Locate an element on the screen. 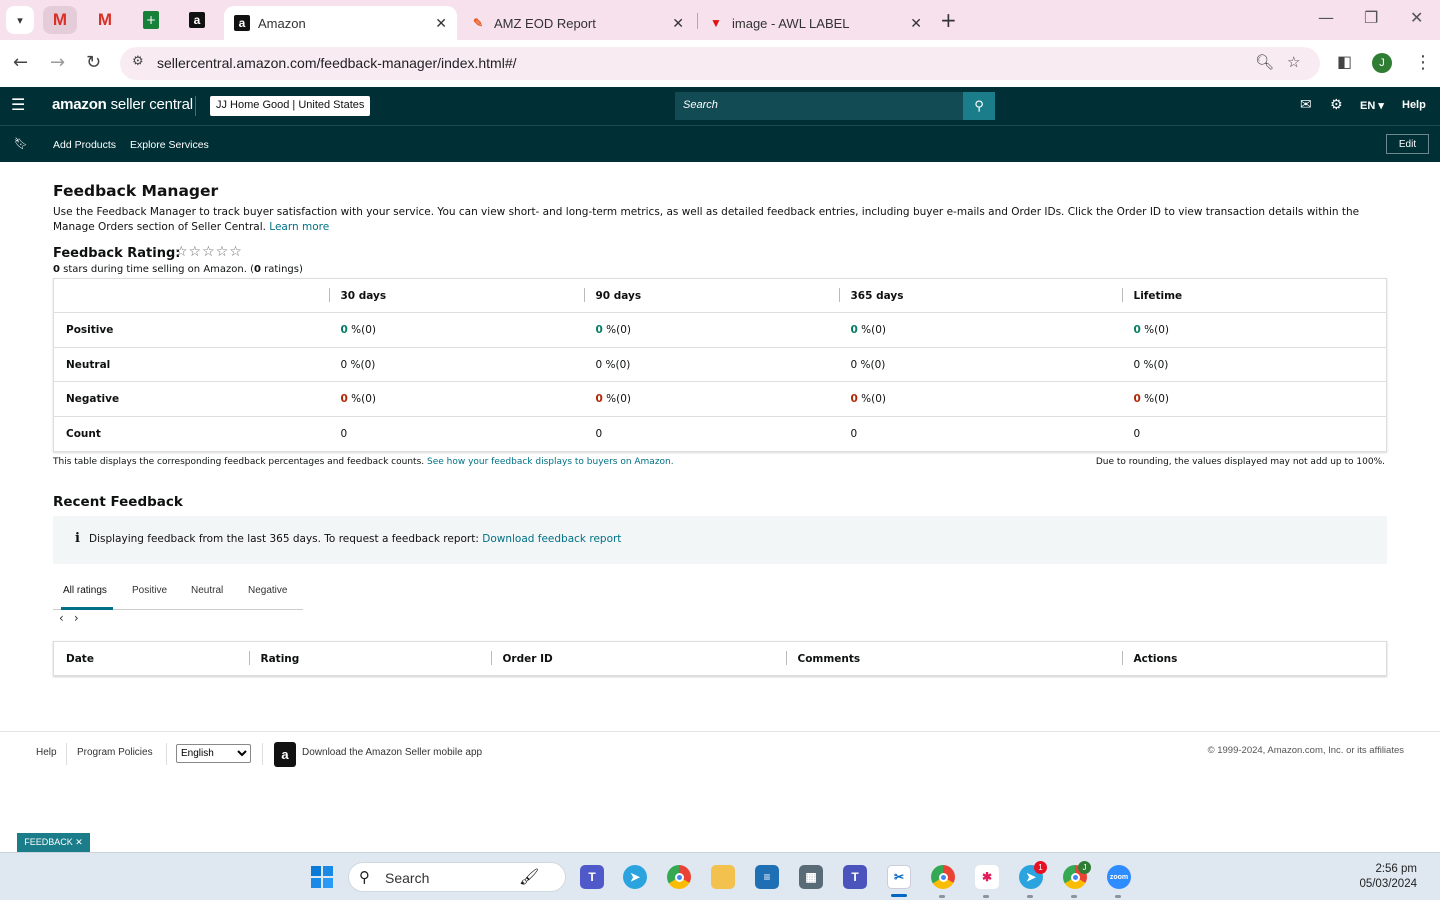  column-header: Actions is located at coordinates (1254, 659).